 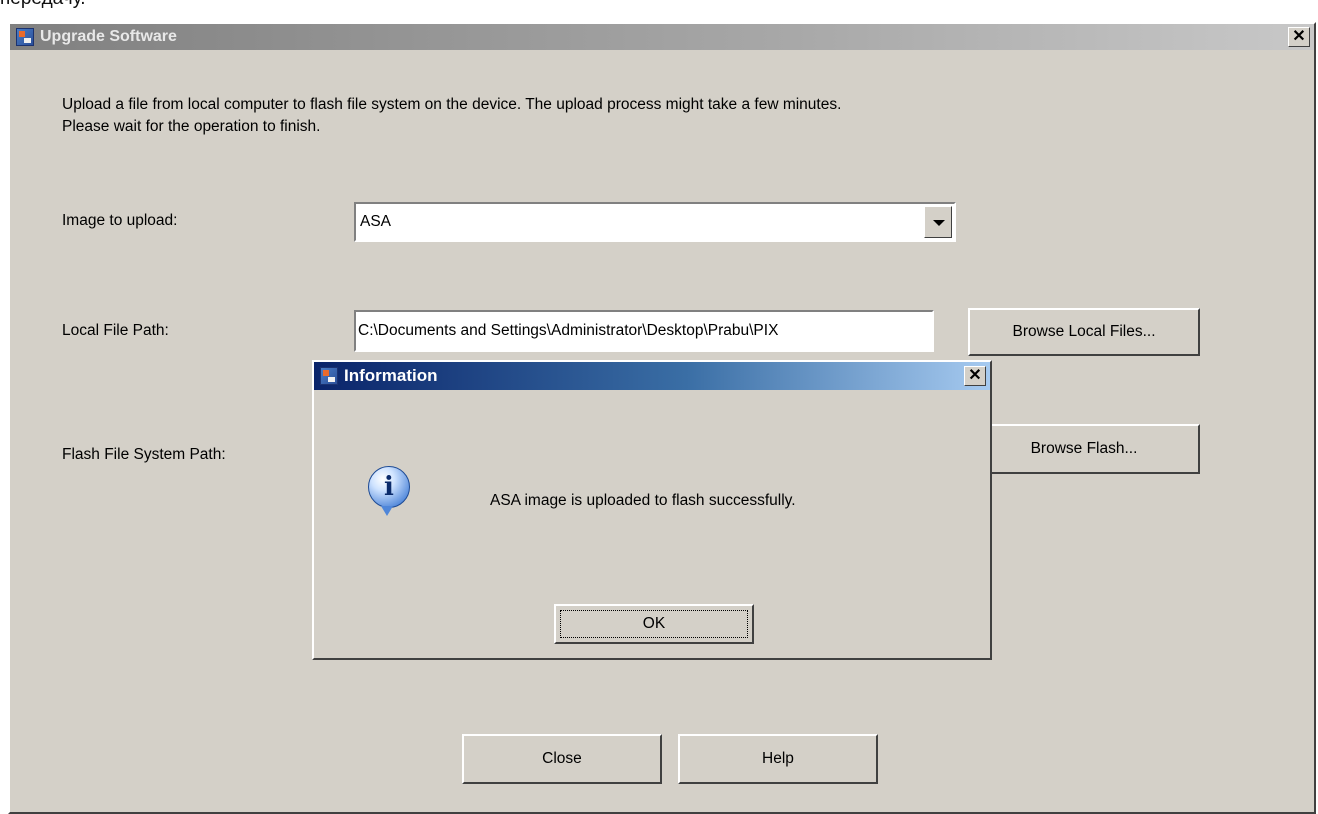 I want to click on local-file-path-label: Local File Path:, so click(x=115, y=330).